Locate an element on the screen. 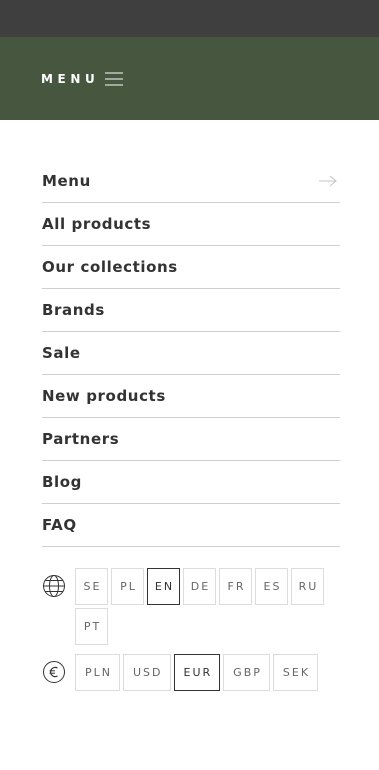 The width and height of the screenshot is (379, 770). nav-item-label: Blog is located at coordinates (62, 482).